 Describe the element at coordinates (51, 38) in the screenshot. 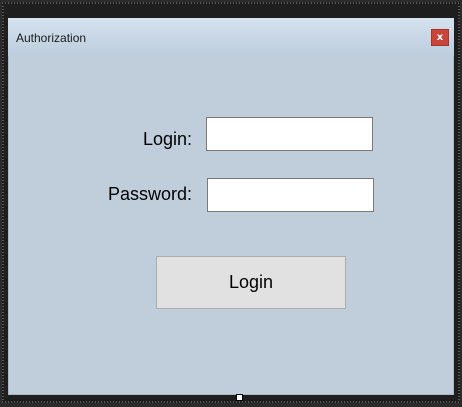

I see `window-title: Authorization` at that location.